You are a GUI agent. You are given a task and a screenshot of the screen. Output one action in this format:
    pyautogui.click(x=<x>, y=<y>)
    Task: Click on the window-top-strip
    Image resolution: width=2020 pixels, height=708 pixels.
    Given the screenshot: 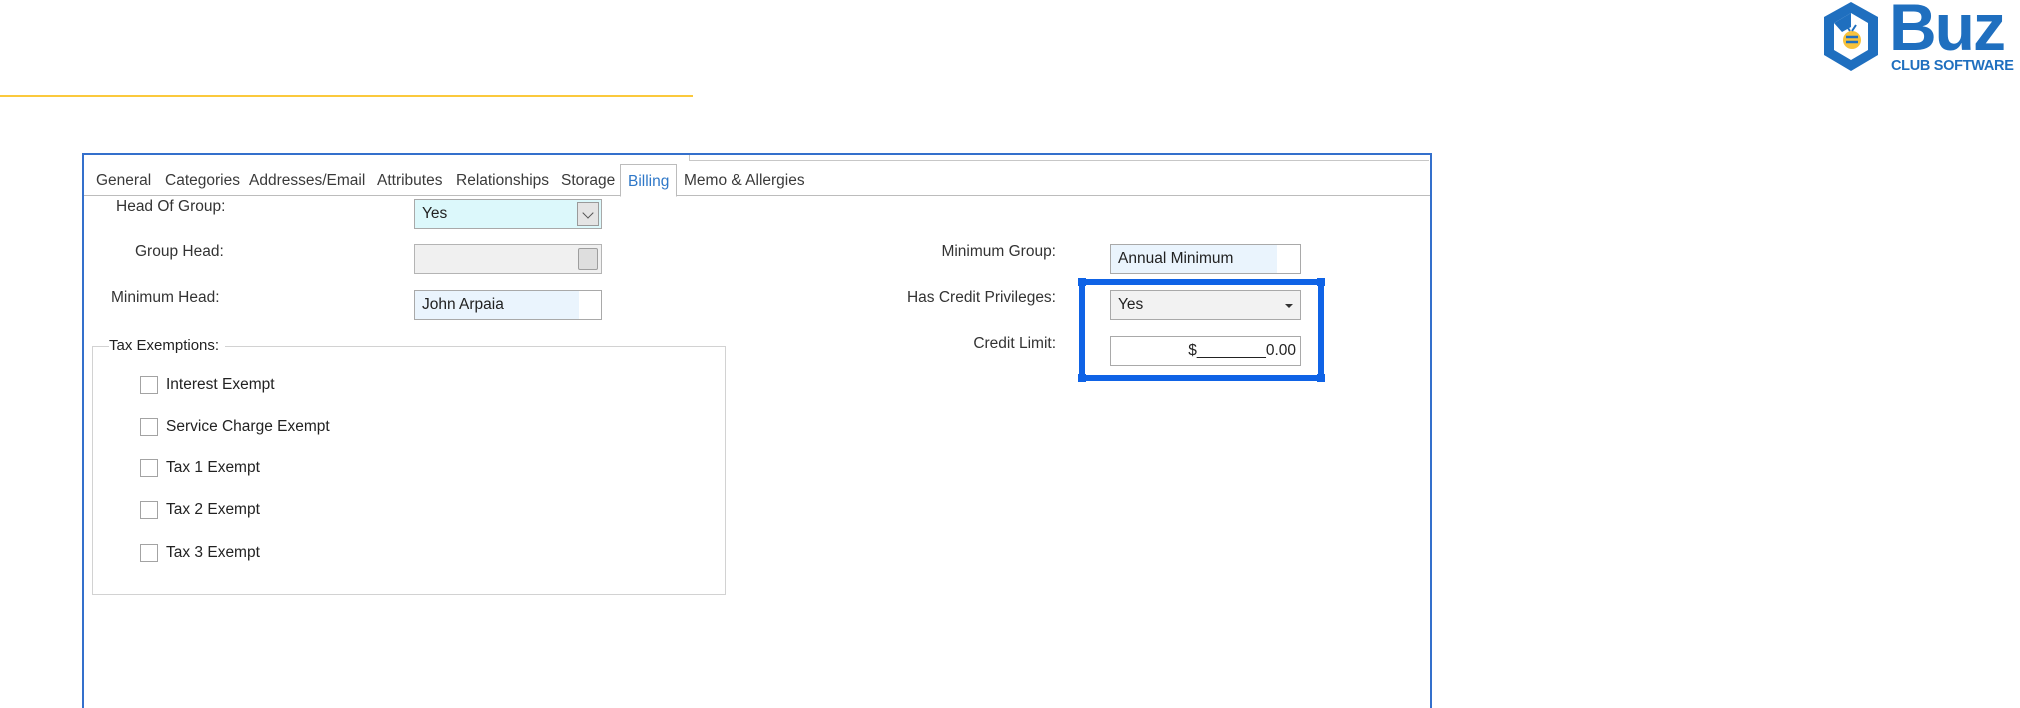 What is the action you would take?
    pyautogui.click(x=1059, y=158)
    